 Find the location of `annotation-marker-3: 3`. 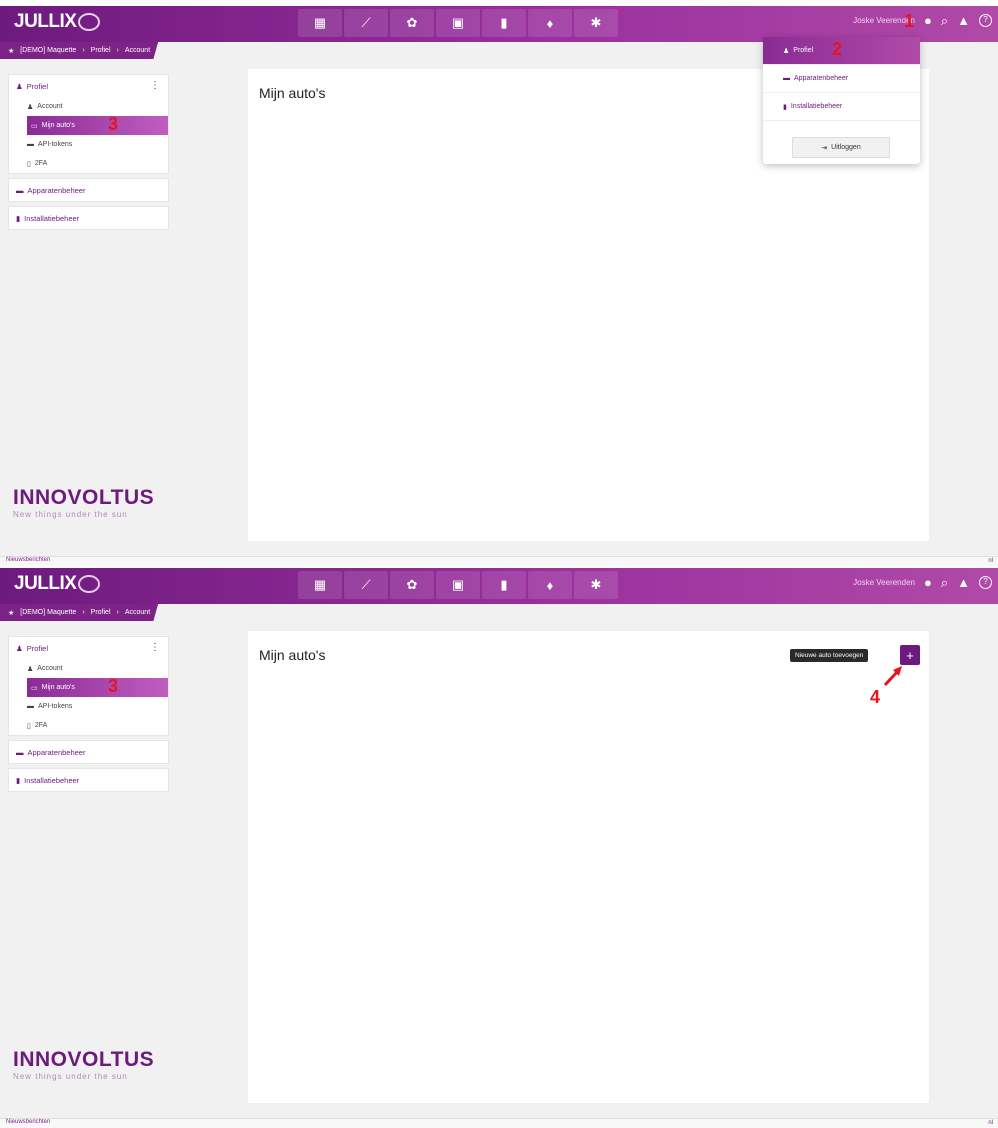

annotation-marker-3: 3 is located at coordinates (113, 686).